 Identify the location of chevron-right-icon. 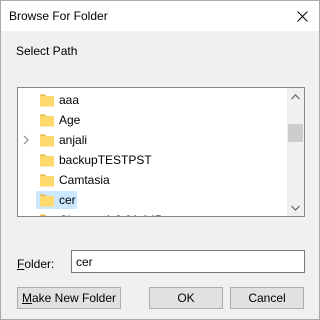
(26, 140).